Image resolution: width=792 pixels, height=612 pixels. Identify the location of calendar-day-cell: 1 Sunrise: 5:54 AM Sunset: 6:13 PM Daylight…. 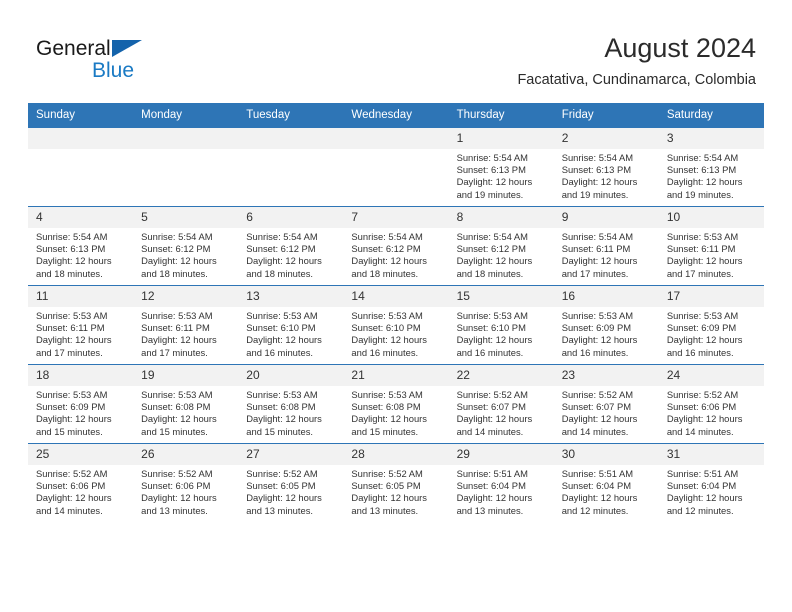
(501, 167).